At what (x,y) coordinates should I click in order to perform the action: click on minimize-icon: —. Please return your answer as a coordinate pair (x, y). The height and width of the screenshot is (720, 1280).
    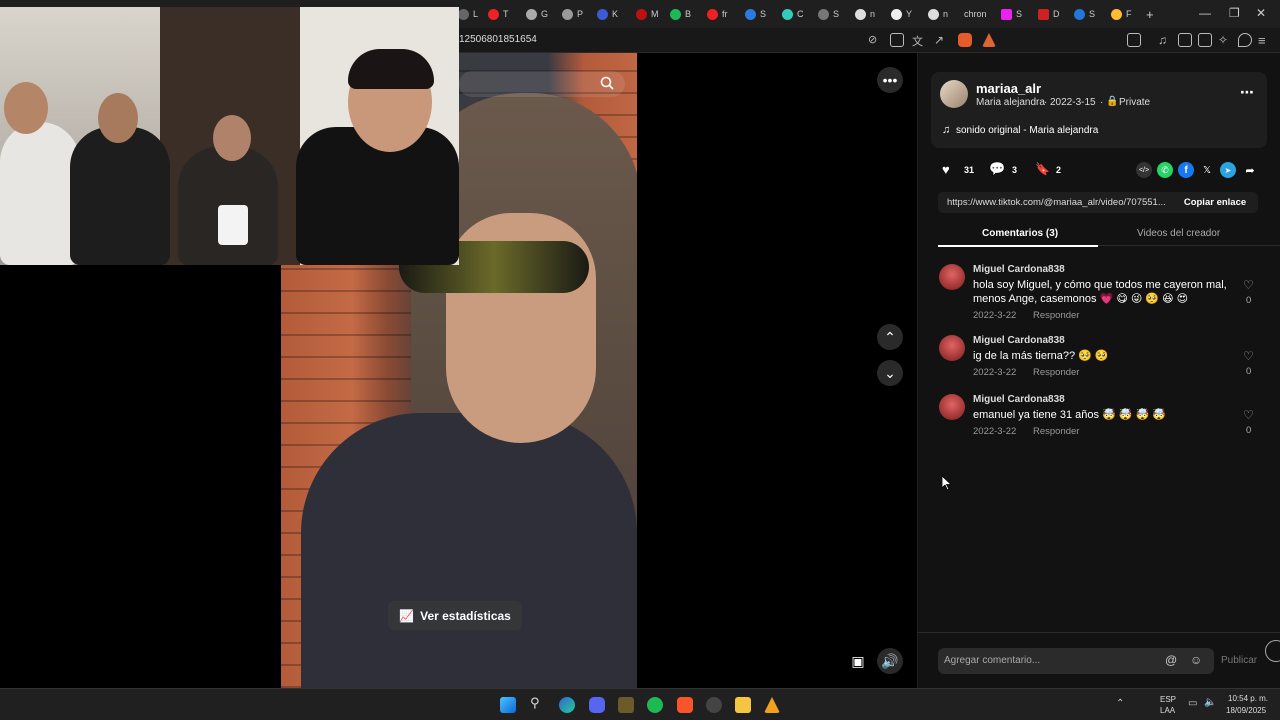
    Looking at the image, I should click on (1205, 13).